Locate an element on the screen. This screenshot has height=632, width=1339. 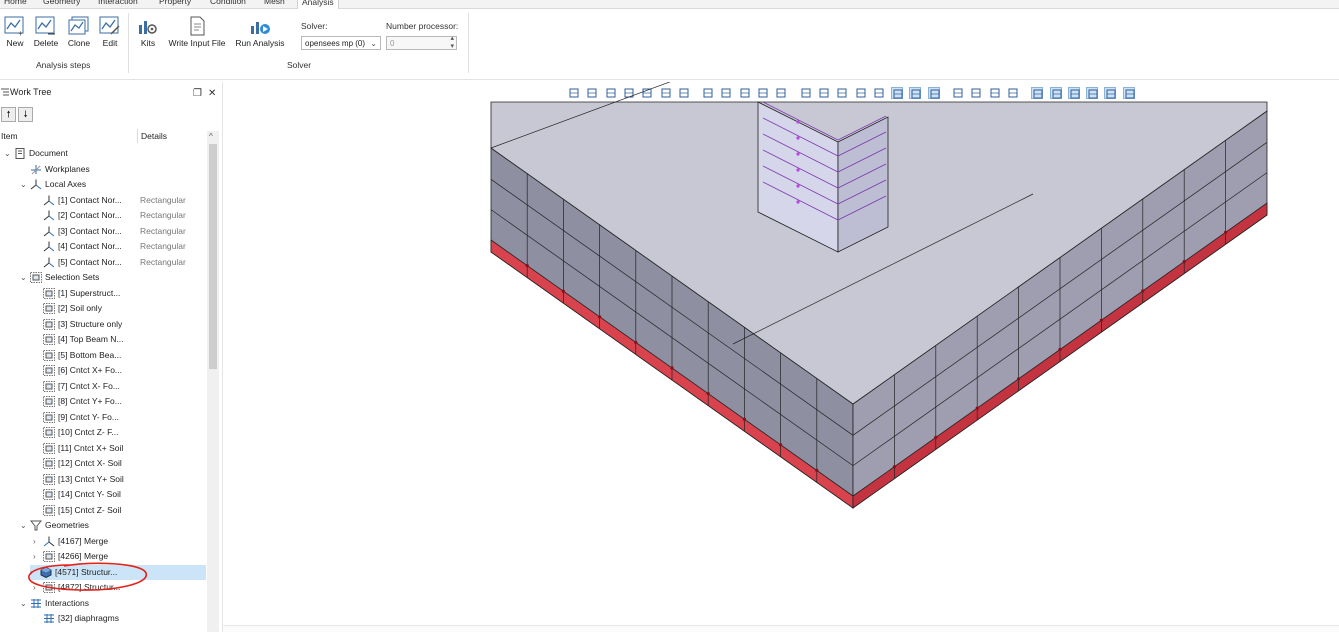
number-processor-label: Number processor: is located at coordinates (422, 26).